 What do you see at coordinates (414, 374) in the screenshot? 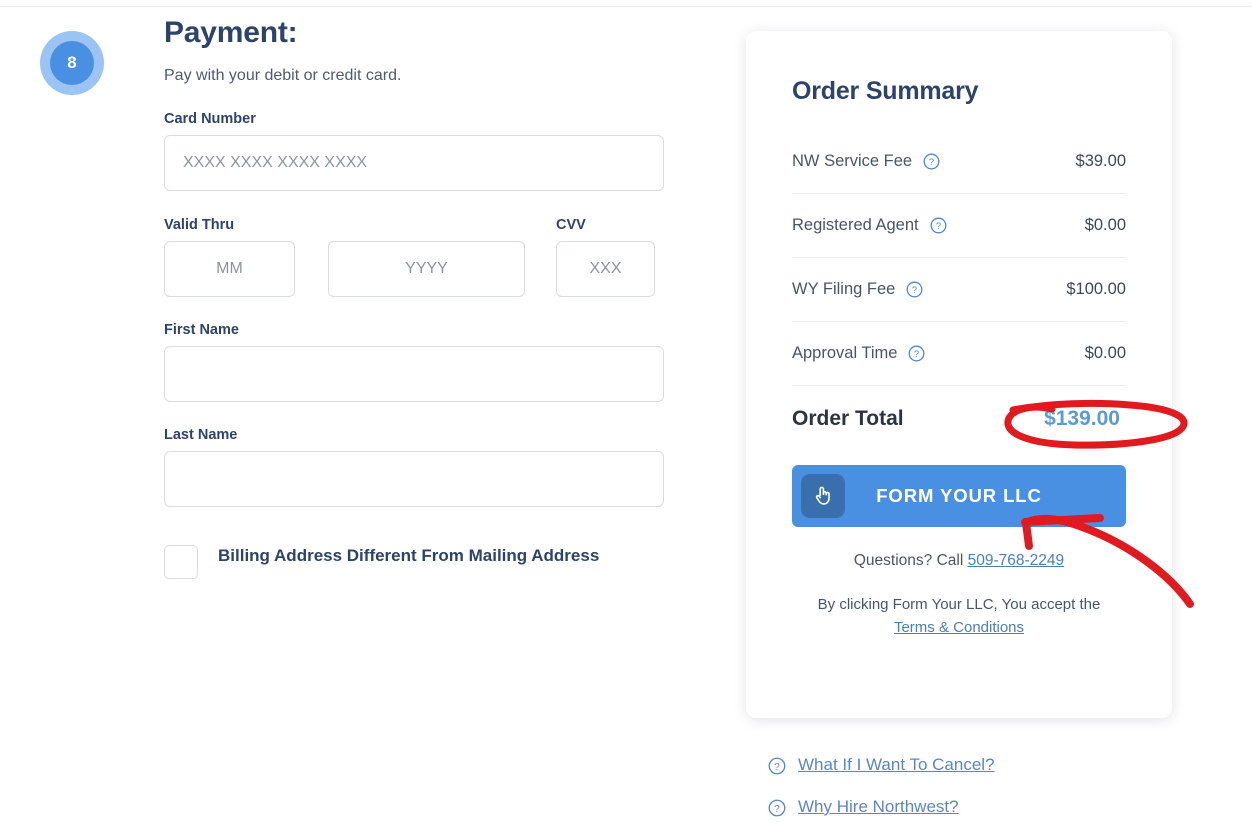
I see `first-name-input` at bounding box center [414, 374].